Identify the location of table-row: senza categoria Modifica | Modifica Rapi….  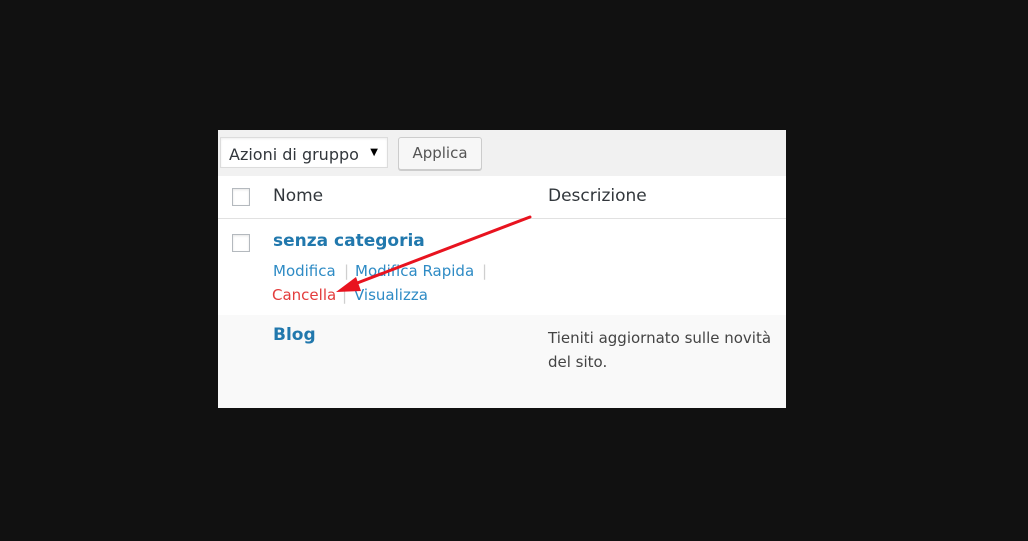
(502, 267).